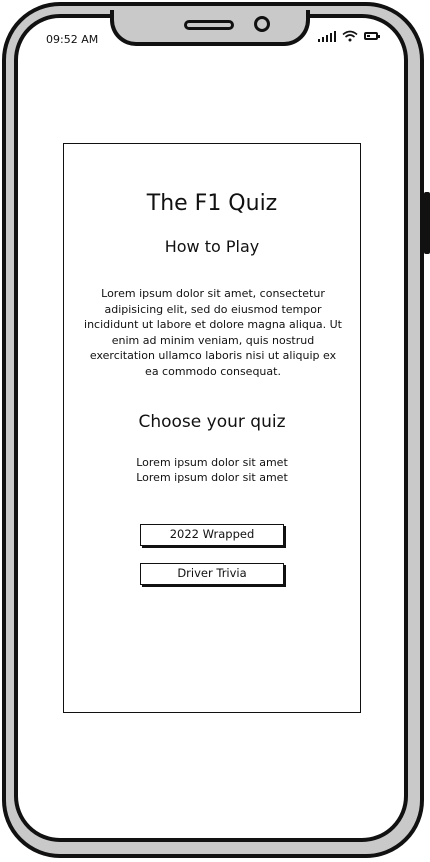 Image resolution: width=430 pixels, height=862 pixels. Describe the element at coordinates (368, 36) in the screenshot. I see `battery-level` at that location.